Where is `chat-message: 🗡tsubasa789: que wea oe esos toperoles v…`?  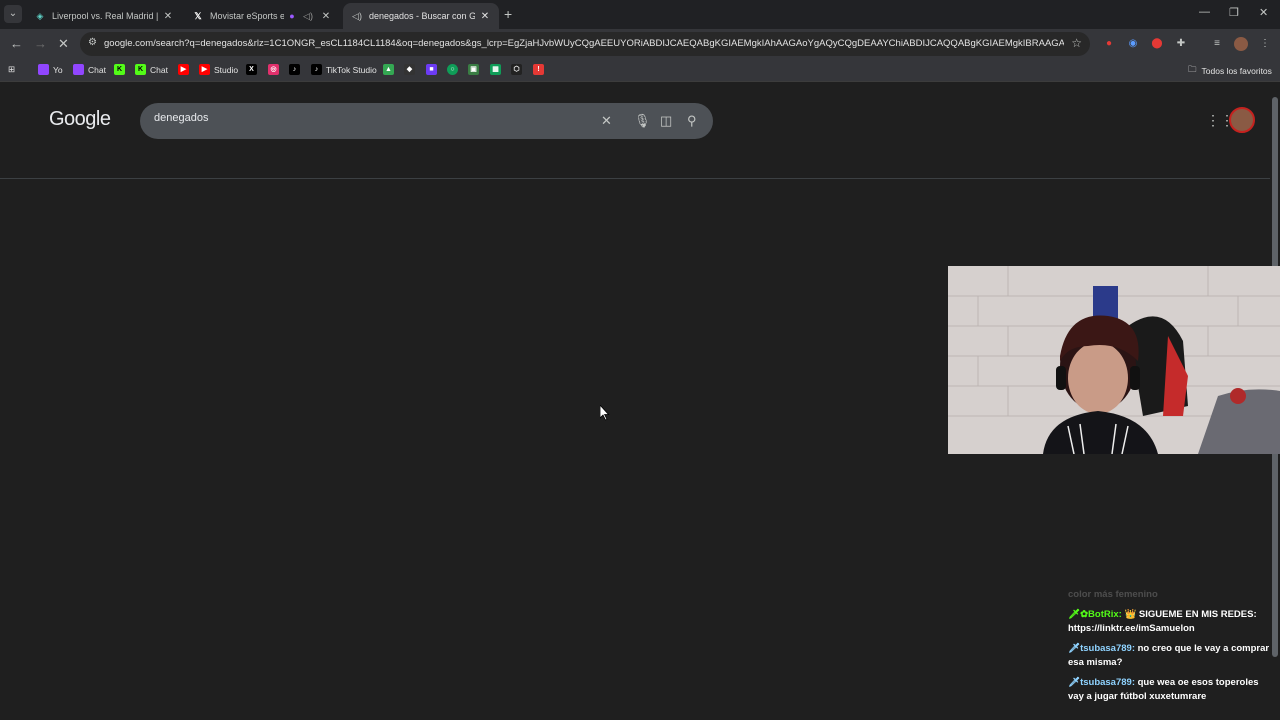 chat-message: 🗡tsubasa789: que wea oe esos toperoles v… is located at coordinates (1167, 690).